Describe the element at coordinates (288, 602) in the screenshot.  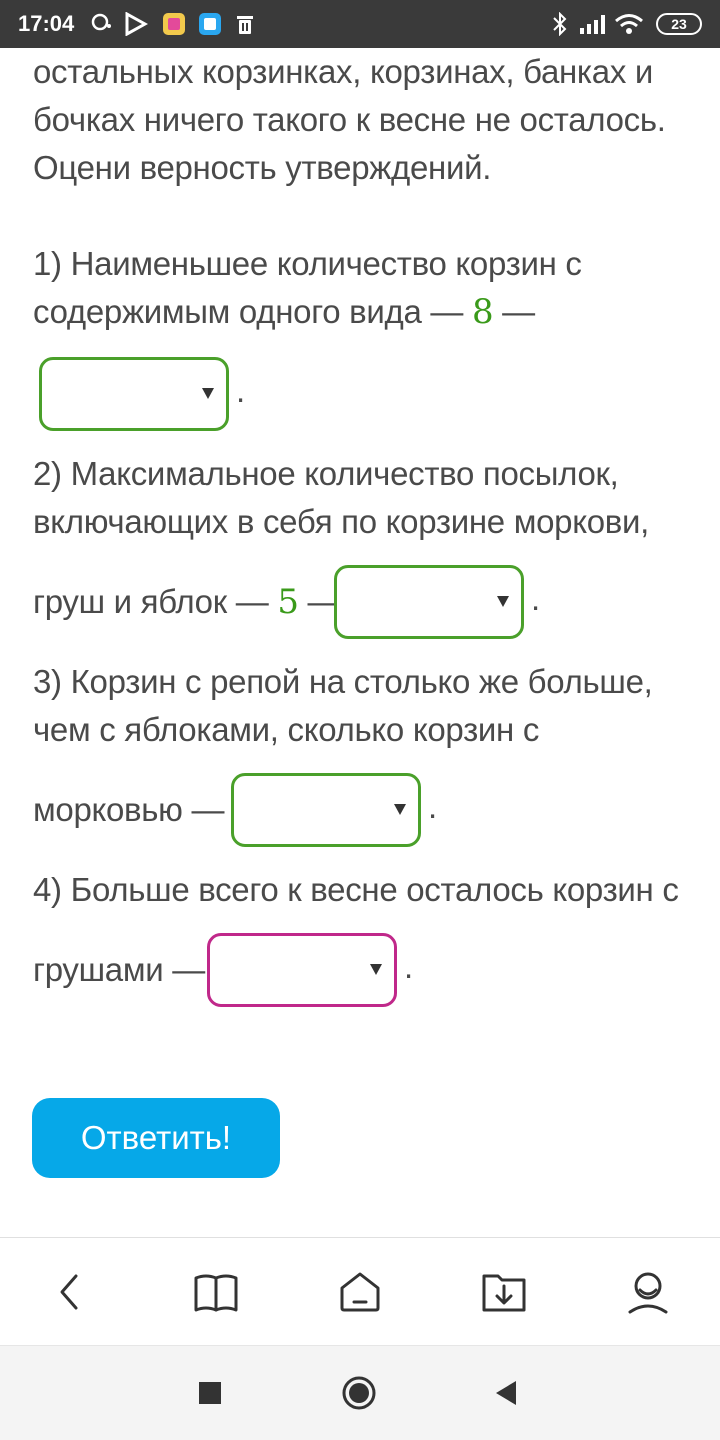
I see `statement-2-number: 5` at that location.